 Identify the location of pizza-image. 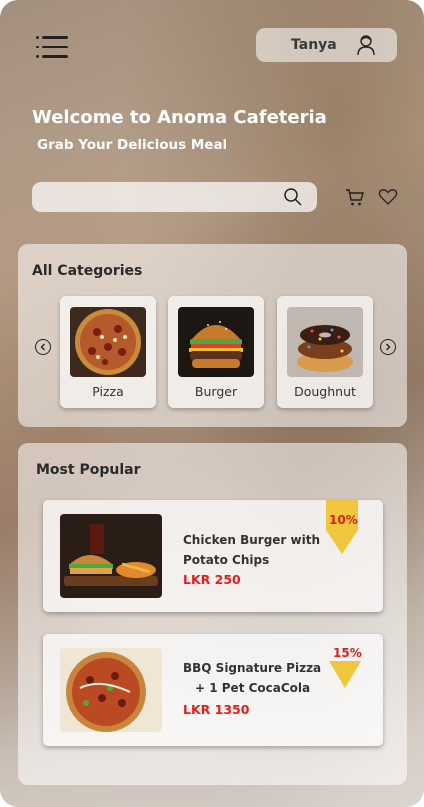
(108, 342).